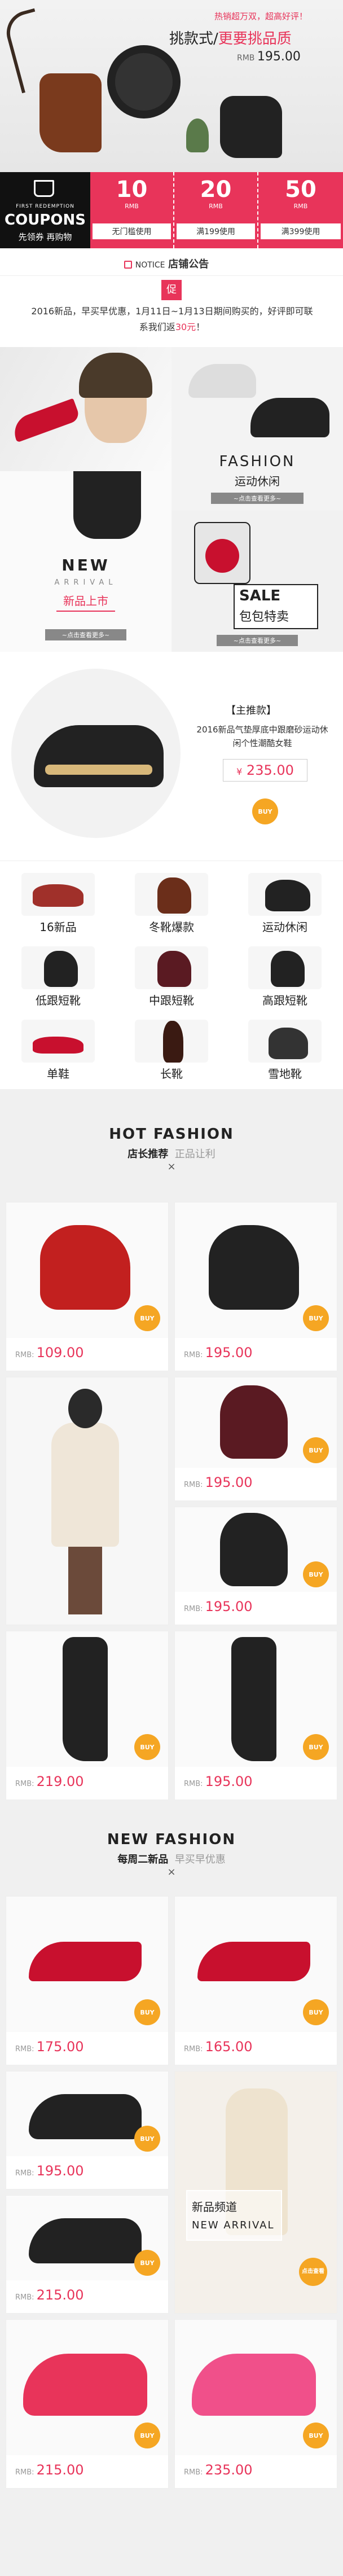 The height and width of the screenshot is (2576, 343). What do you see at coordinates (45, 420) in the screenshot?
I see `red-heel-image` at bounding box center [45, 420].